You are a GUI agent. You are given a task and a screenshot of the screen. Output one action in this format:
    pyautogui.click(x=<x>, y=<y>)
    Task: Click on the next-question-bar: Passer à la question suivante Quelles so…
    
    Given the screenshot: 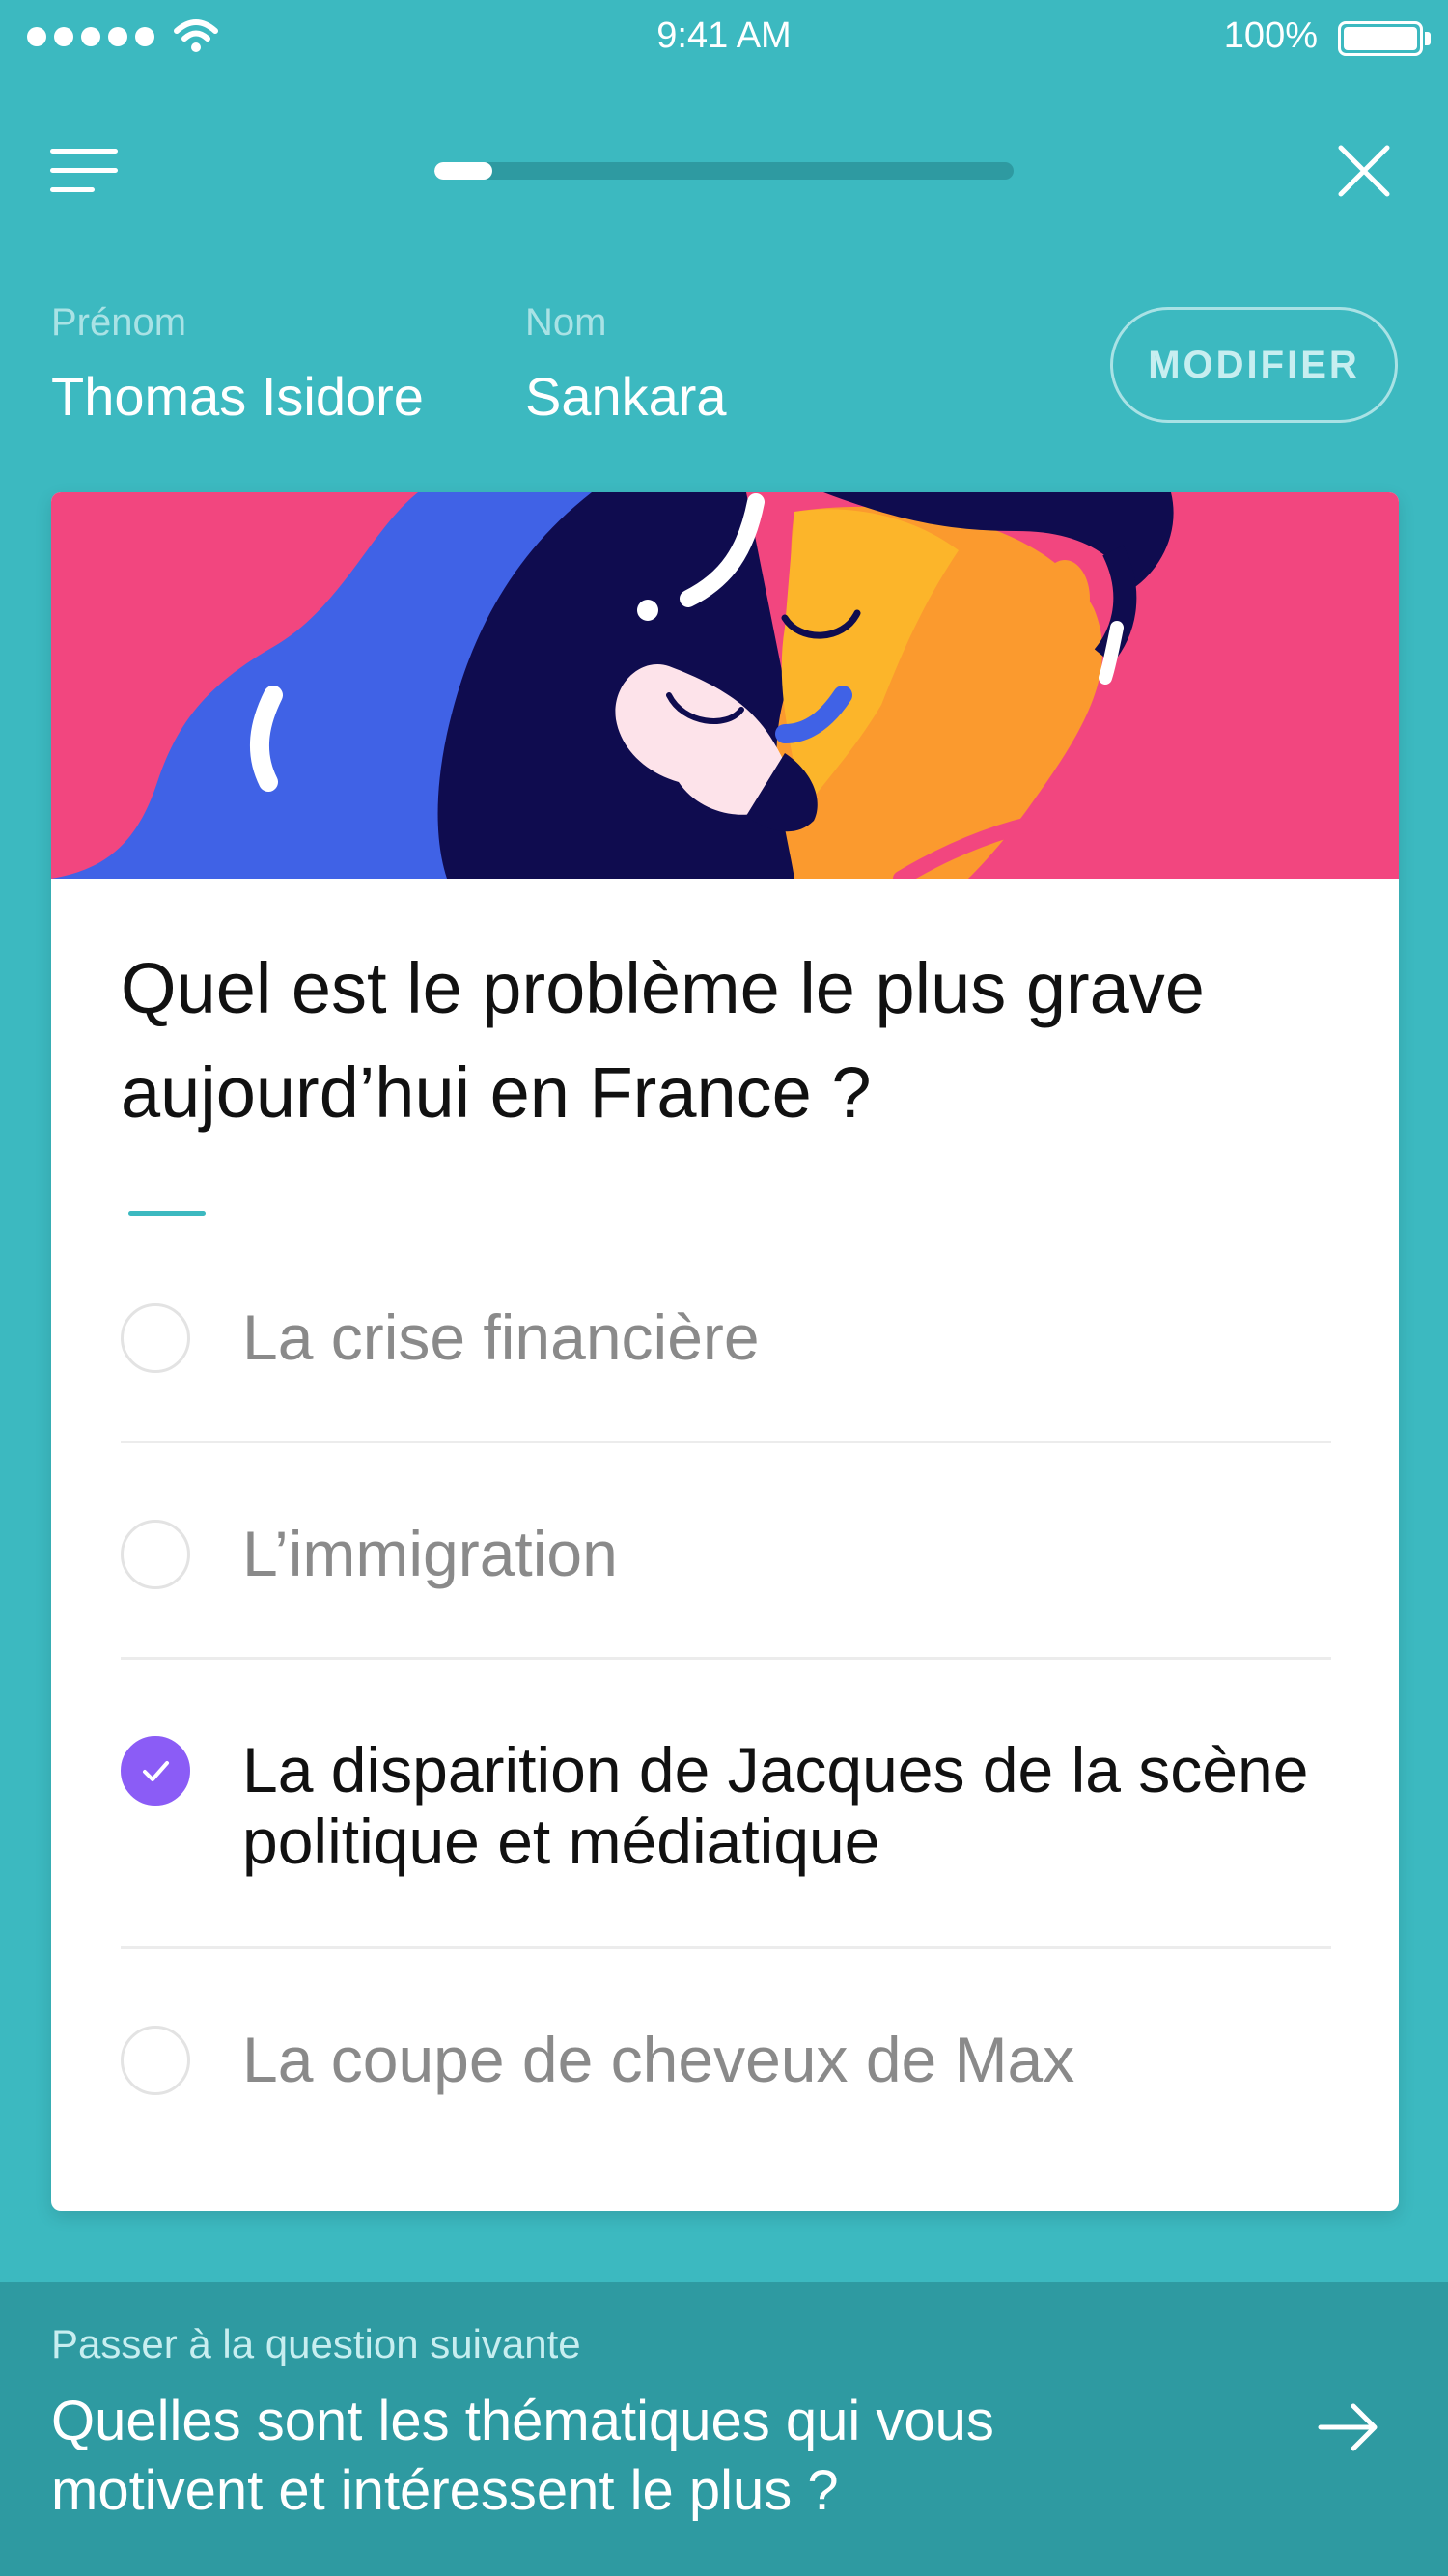 What is the action you would take?
    pyautogui.click(x=724, y=2429)
    